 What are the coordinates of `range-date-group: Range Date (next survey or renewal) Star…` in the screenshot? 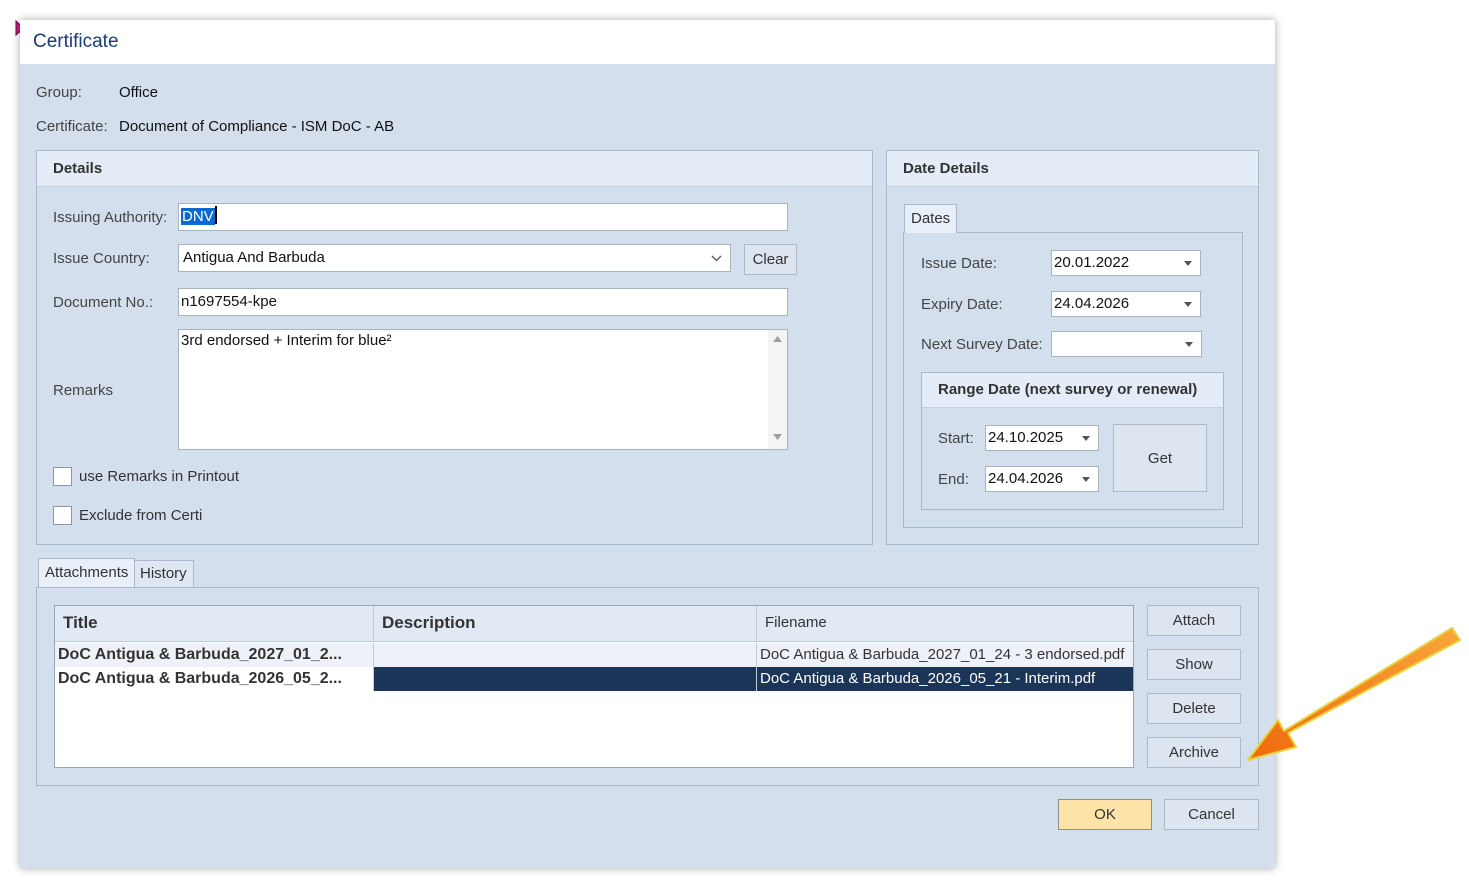 It's located at (1072, 441).